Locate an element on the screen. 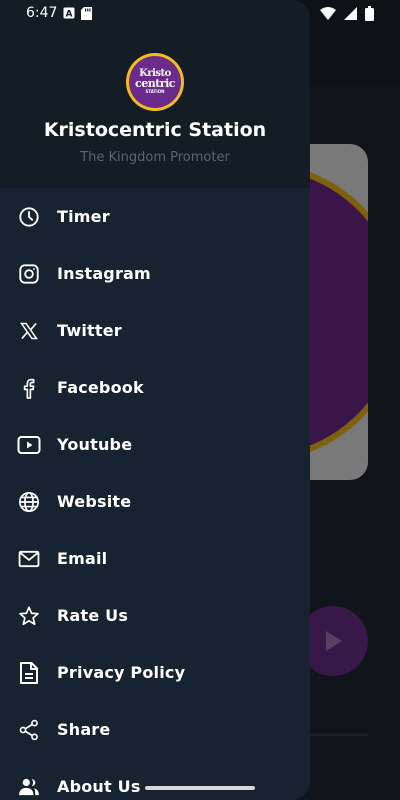  people-icon is located at coordinates (29, 787).